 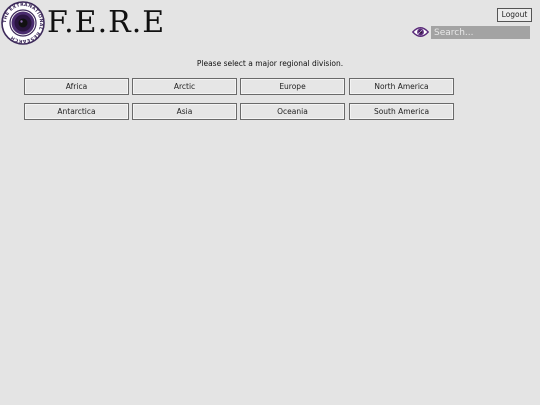 I want to click on eye-icon, so click(x=420, y=32).